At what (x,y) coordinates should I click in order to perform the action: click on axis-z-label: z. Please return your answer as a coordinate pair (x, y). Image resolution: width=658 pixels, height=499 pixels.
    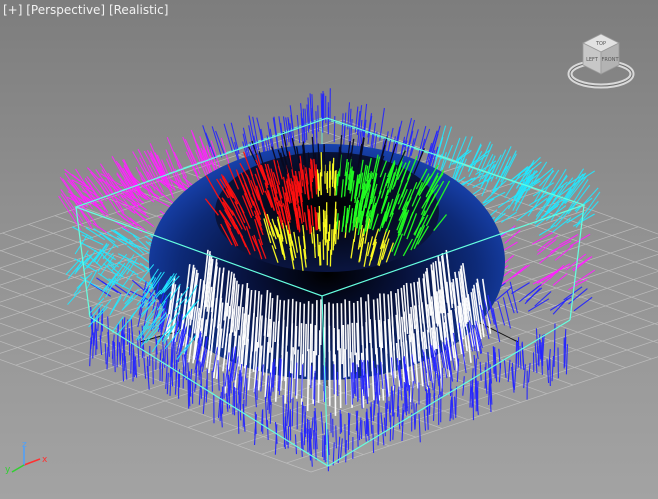
    Looking at the image, I should click on (24, 445).